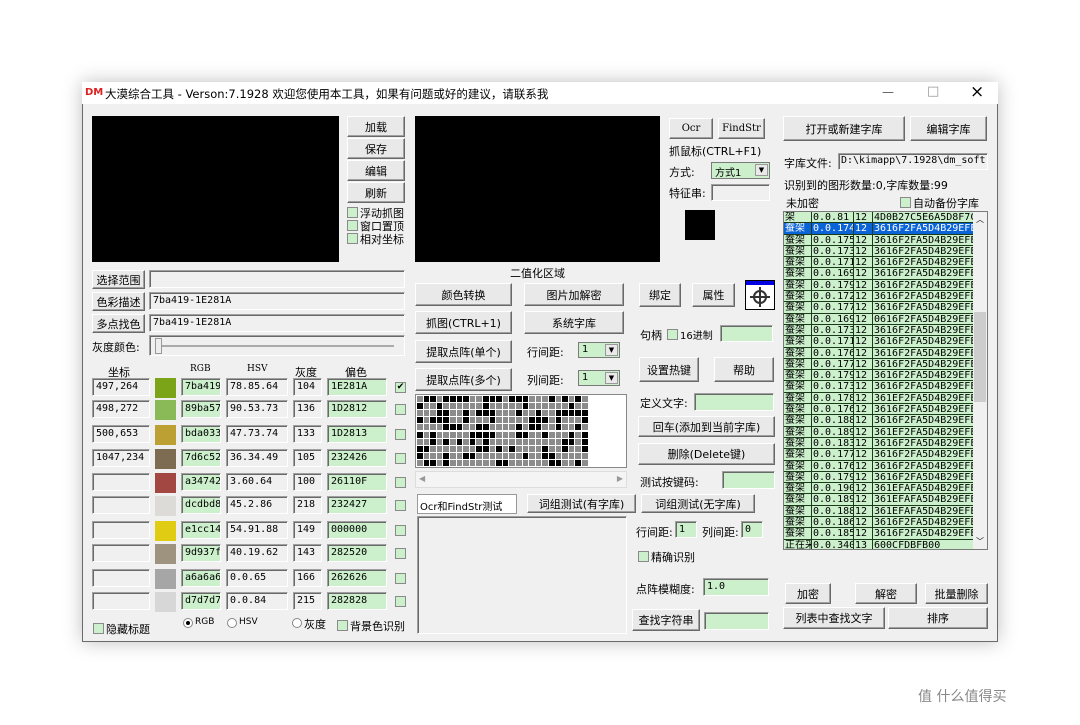 This screenshot has width=1080, height=725. I want to click on coord-field: 500,653, so click(121, 434).